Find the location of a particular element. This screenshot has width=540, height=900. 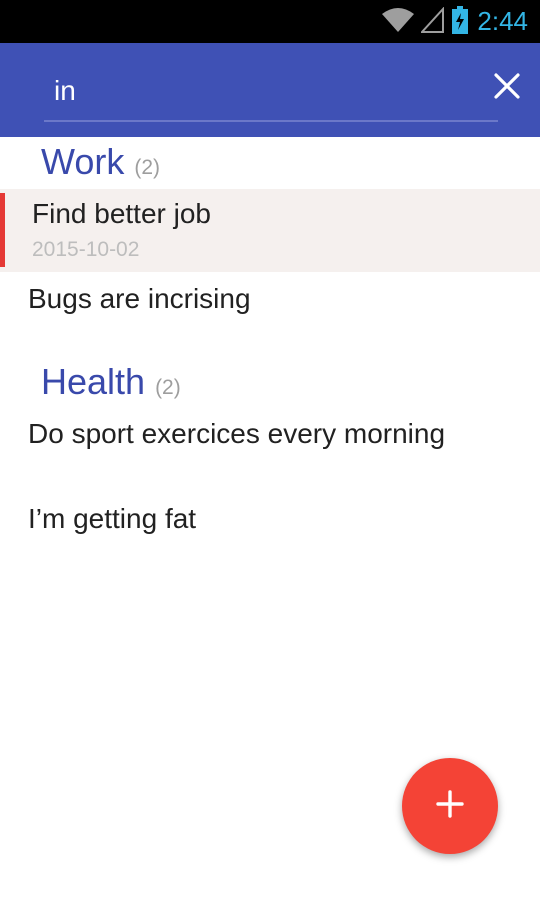

selection-marker is located at coordinates (2, 230).